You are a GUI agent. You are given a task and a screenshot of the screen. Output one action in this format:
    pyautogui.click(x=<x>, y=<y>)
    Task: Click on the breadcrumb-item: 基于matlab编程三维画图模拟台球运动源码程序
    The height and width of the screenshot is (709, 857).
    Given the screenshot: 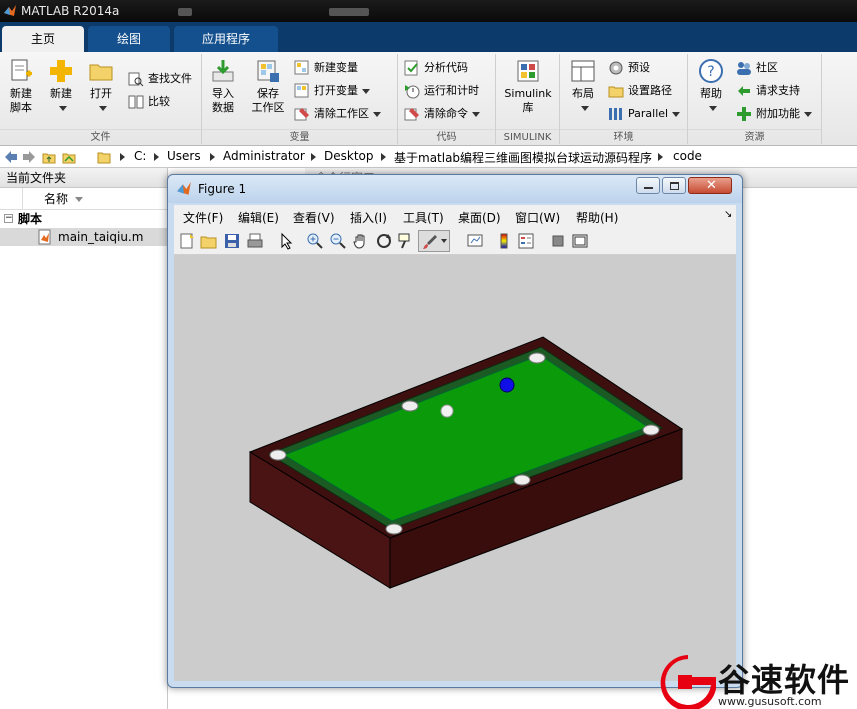 What is the action you would take?
    pyautogui.click(x=523, y=157)
    